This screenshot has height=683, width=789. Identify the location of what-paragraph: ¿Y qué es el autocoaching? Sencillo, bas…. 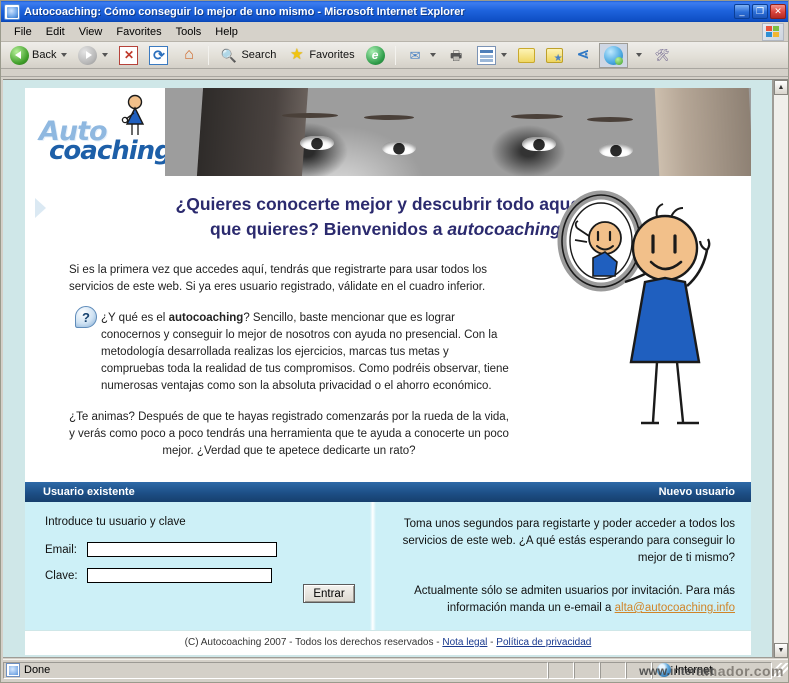
(289, 352).